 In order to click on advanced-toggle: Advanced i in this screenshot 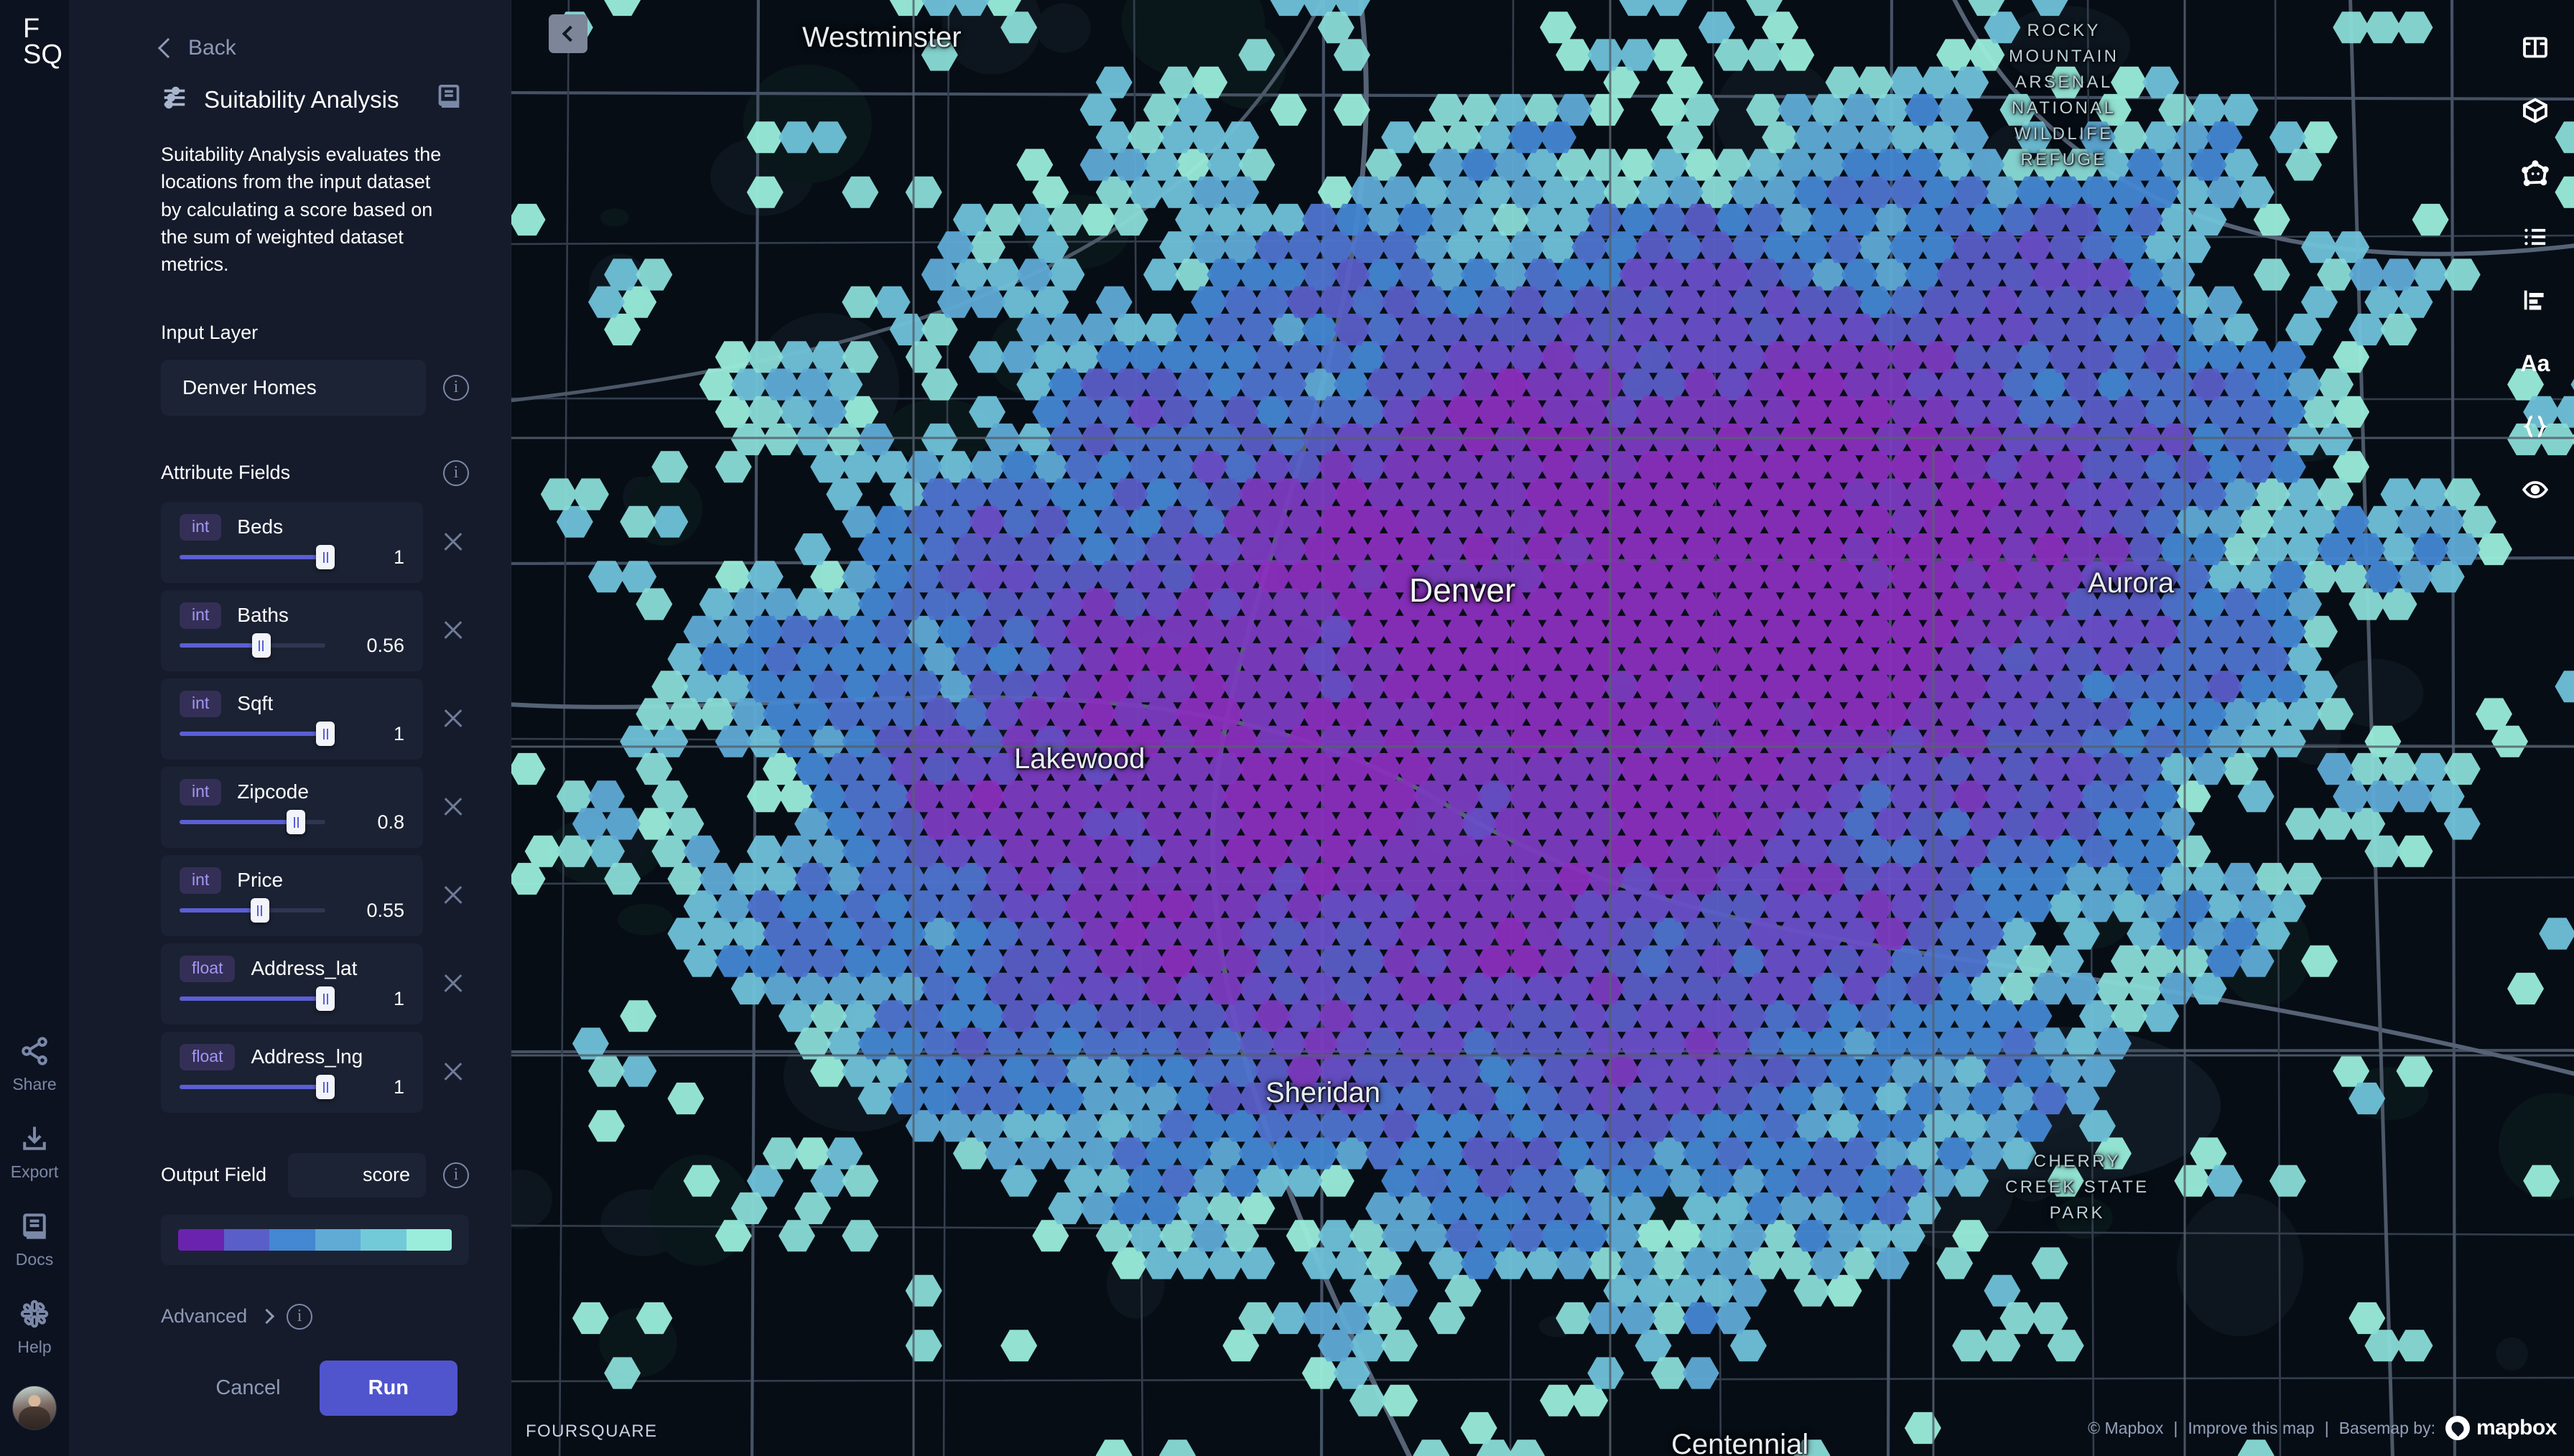, I will do `click(290, 1297)`.